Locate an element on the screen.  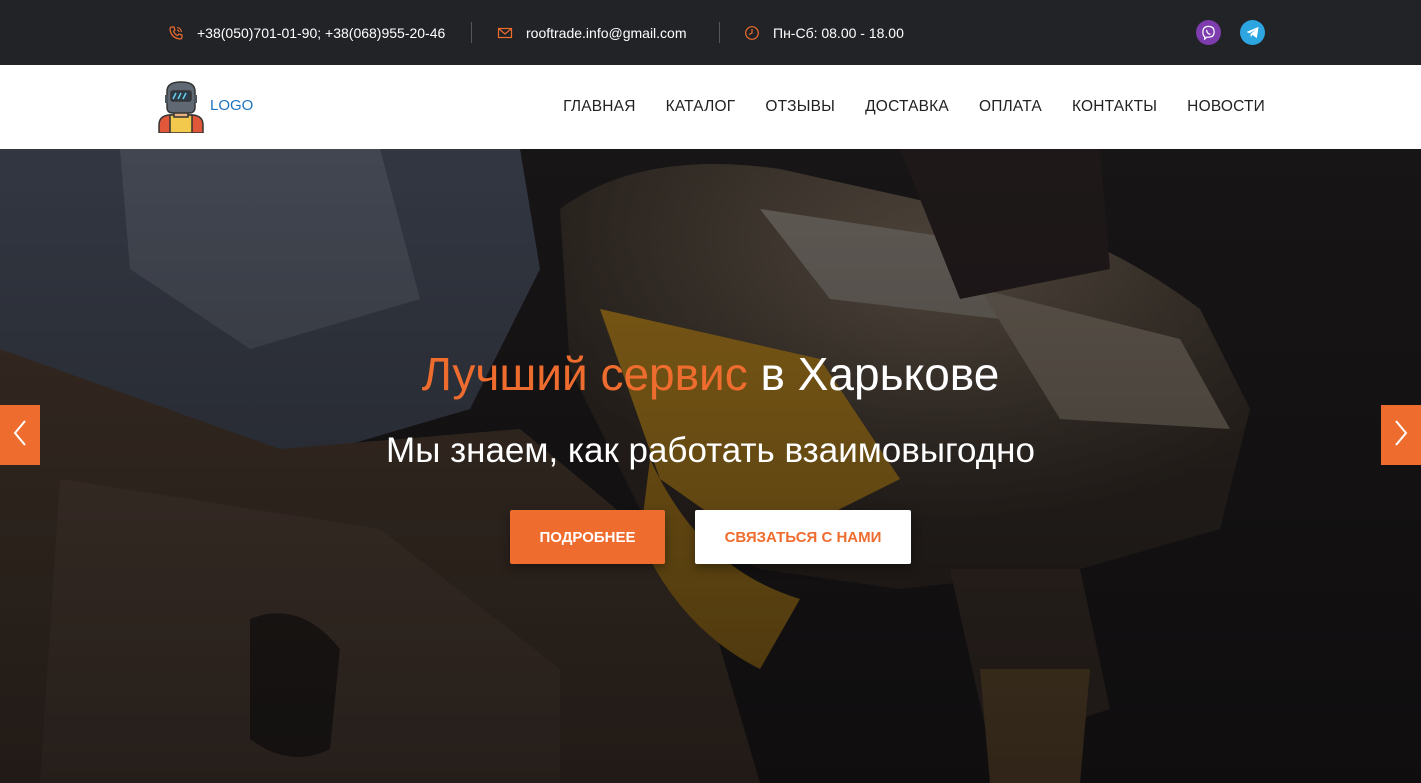
menu-item-catalog: КАТАЛОГ is located at coordinates (701, 107).